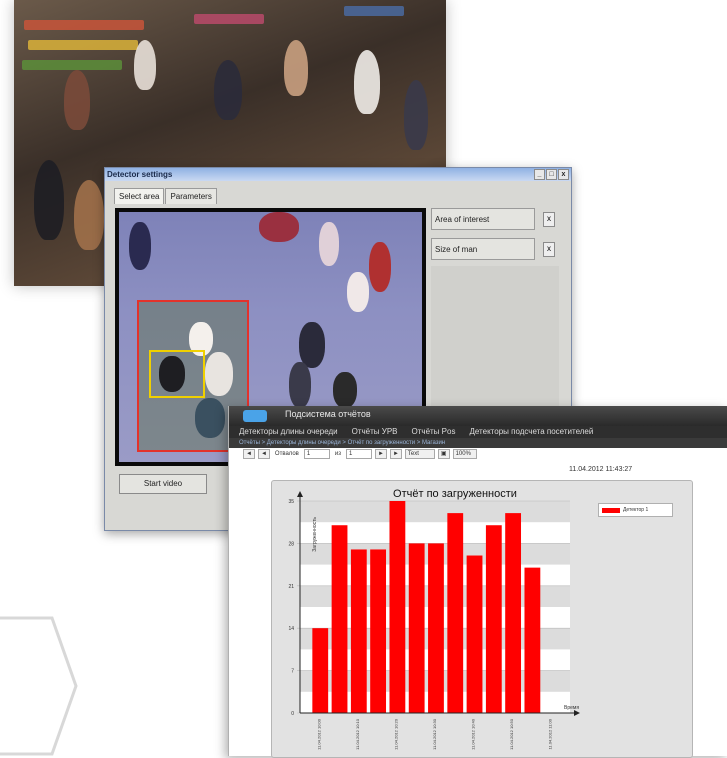 The image size is (727, 758). Describe the element at coordinates (473, 734) in the screenshot. I see `x-tick-label: 11.04.2012 10:40` at that location.